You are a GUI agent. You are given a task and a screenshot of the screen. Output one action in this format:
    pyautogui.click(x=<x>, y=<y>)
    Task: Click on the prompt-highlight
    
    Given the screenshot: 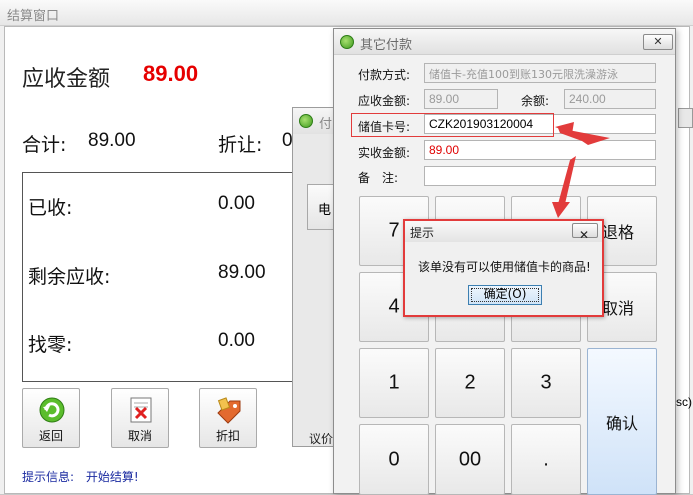 What is the action you would take?
    pyautogui.click(x=503, y=268)
    